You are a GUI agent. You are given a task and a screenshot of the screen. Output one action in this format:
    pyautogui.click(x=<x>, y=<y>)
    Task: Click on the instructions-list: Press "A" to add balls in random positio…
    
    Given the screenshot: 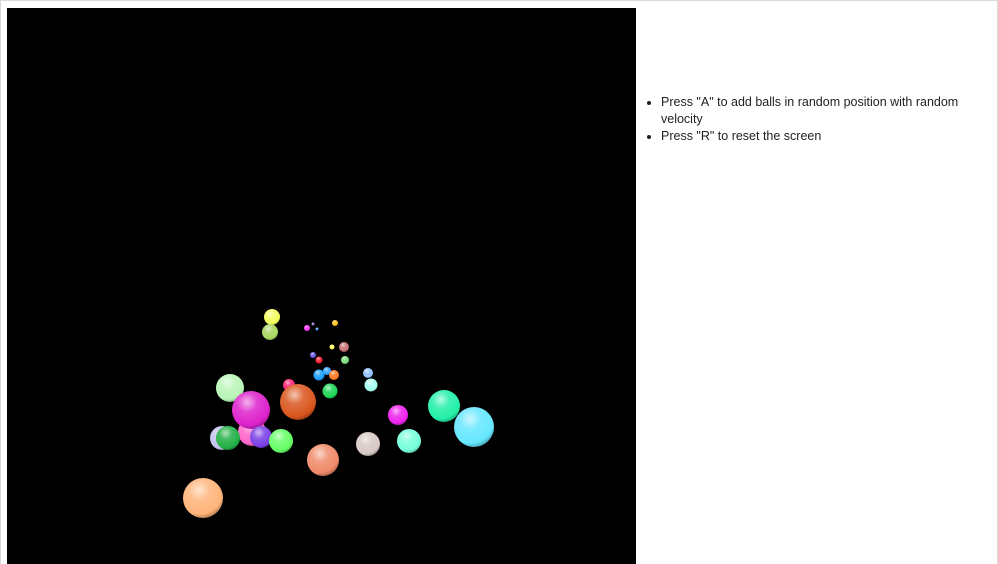 What is the action you would take?
    pyautogui.click(x=815, y=119)
    